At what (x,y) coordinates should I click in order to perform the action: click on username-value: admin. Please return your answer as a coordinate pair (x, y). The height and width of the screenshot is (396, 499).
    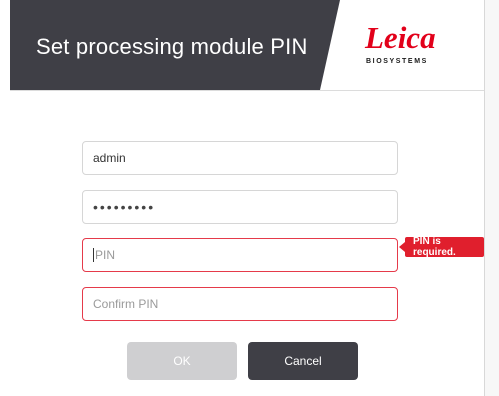
    Looking at the image, I should click on (109, 158).